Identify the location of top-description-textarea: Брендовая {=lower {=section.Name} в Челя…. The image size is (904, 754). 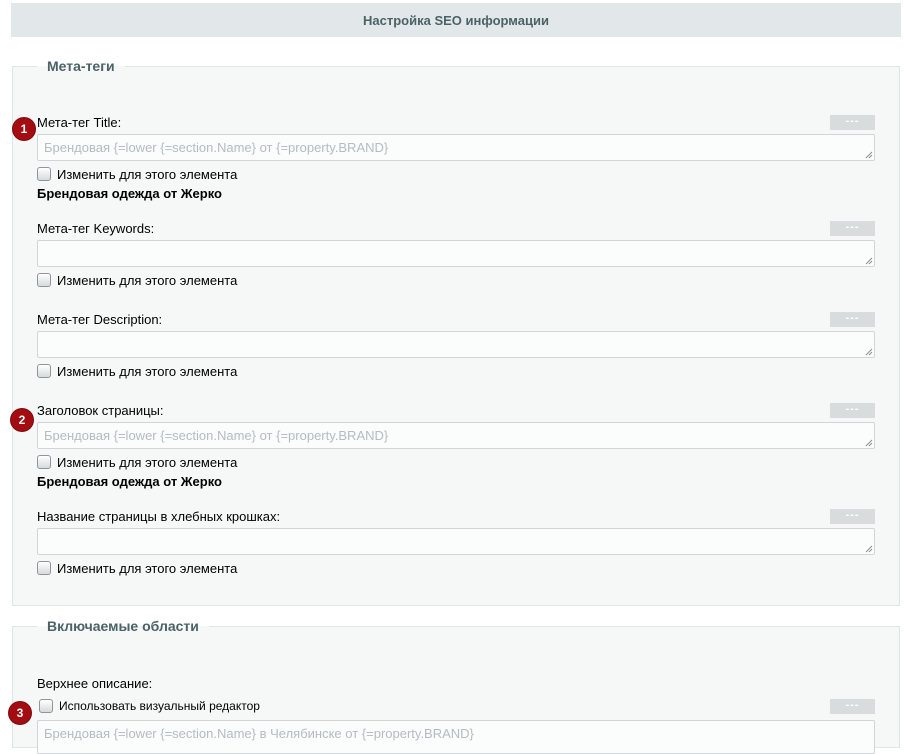
(456, 737).